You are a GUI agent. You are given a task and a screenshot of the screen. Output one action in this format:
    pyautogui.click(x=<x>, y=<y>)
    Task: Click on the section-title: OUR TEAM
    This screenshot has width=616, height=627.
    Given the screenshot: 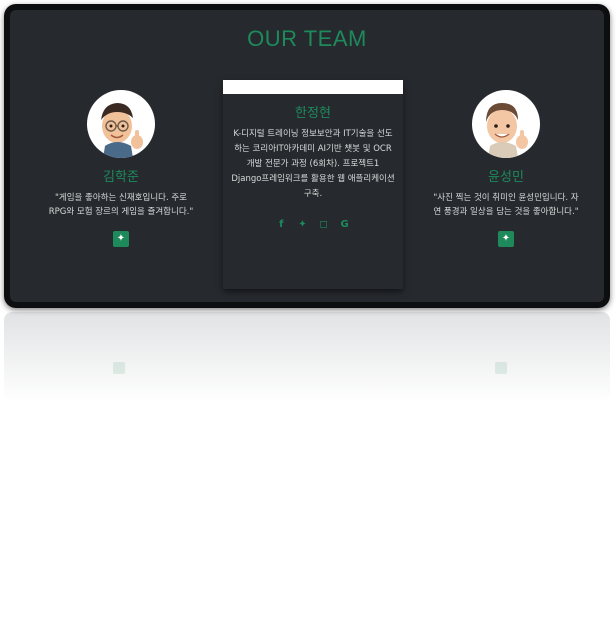 What is the action you would take?
    pyautogui.click(x=307, y=38)
    